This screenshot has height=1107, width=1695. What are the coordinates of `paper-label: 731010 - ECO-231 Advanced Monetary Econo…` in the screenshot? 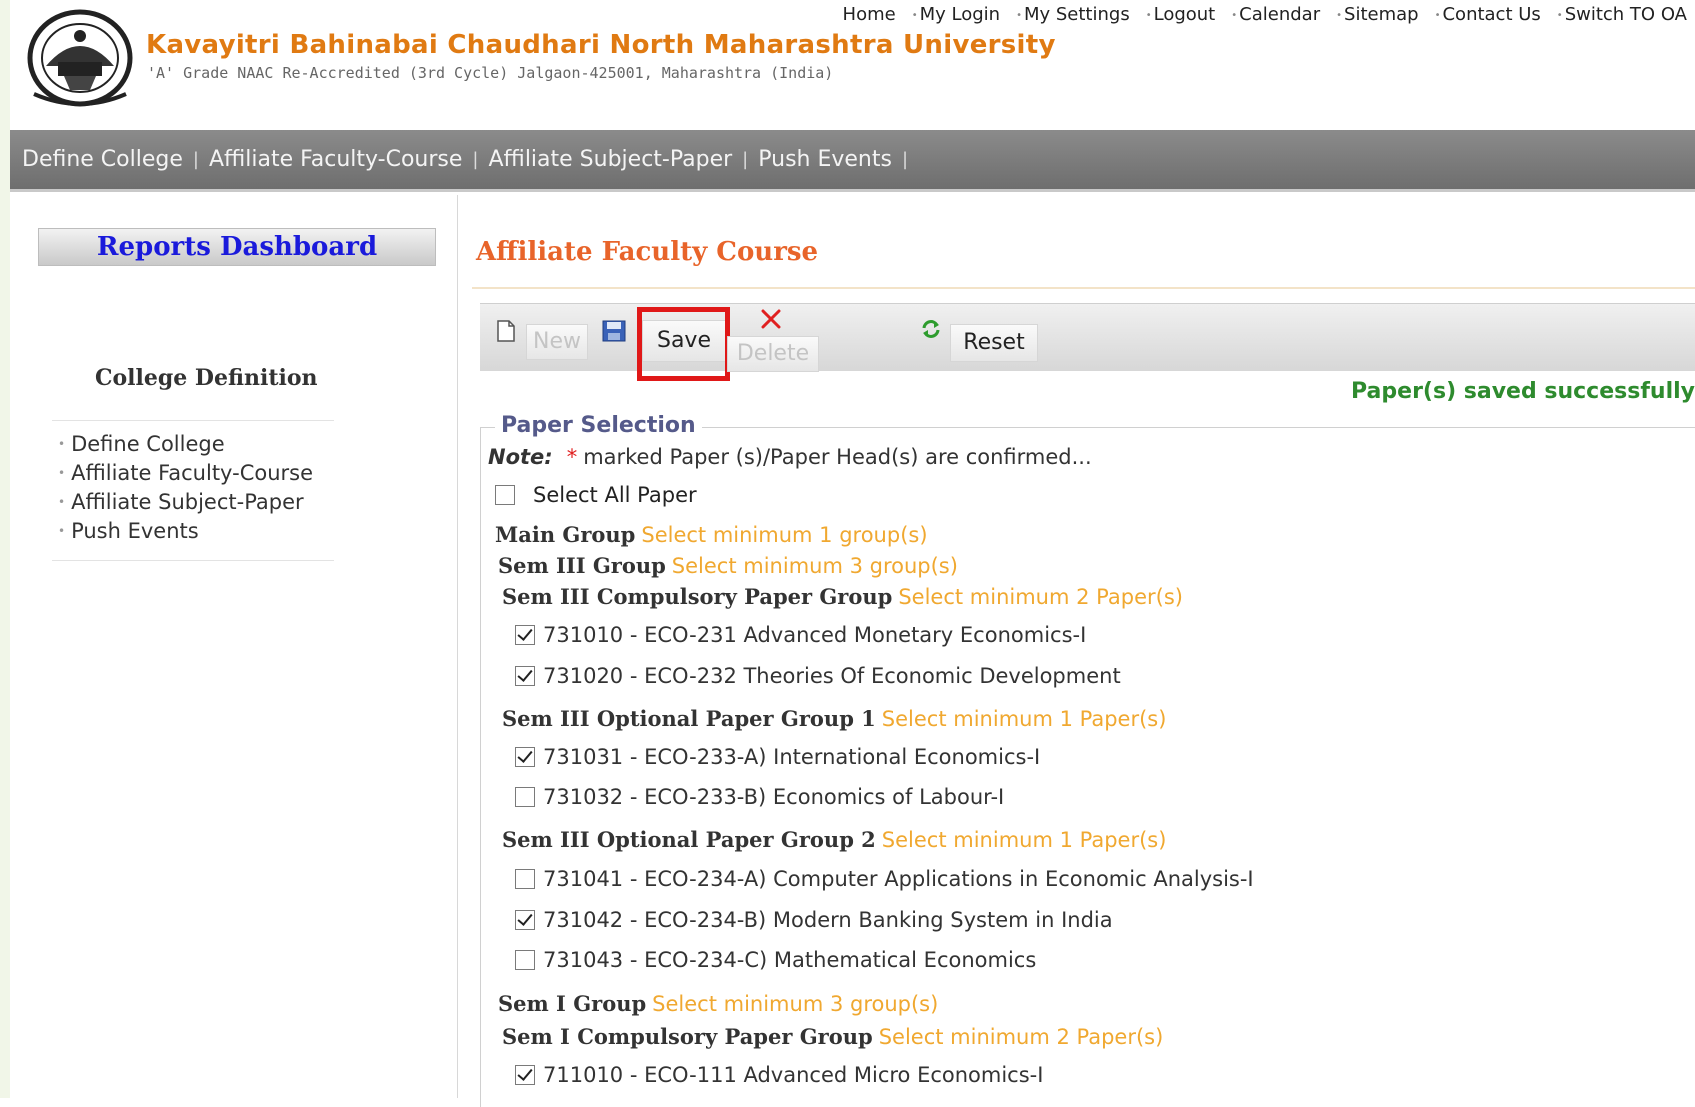 It's located at (815, 635).